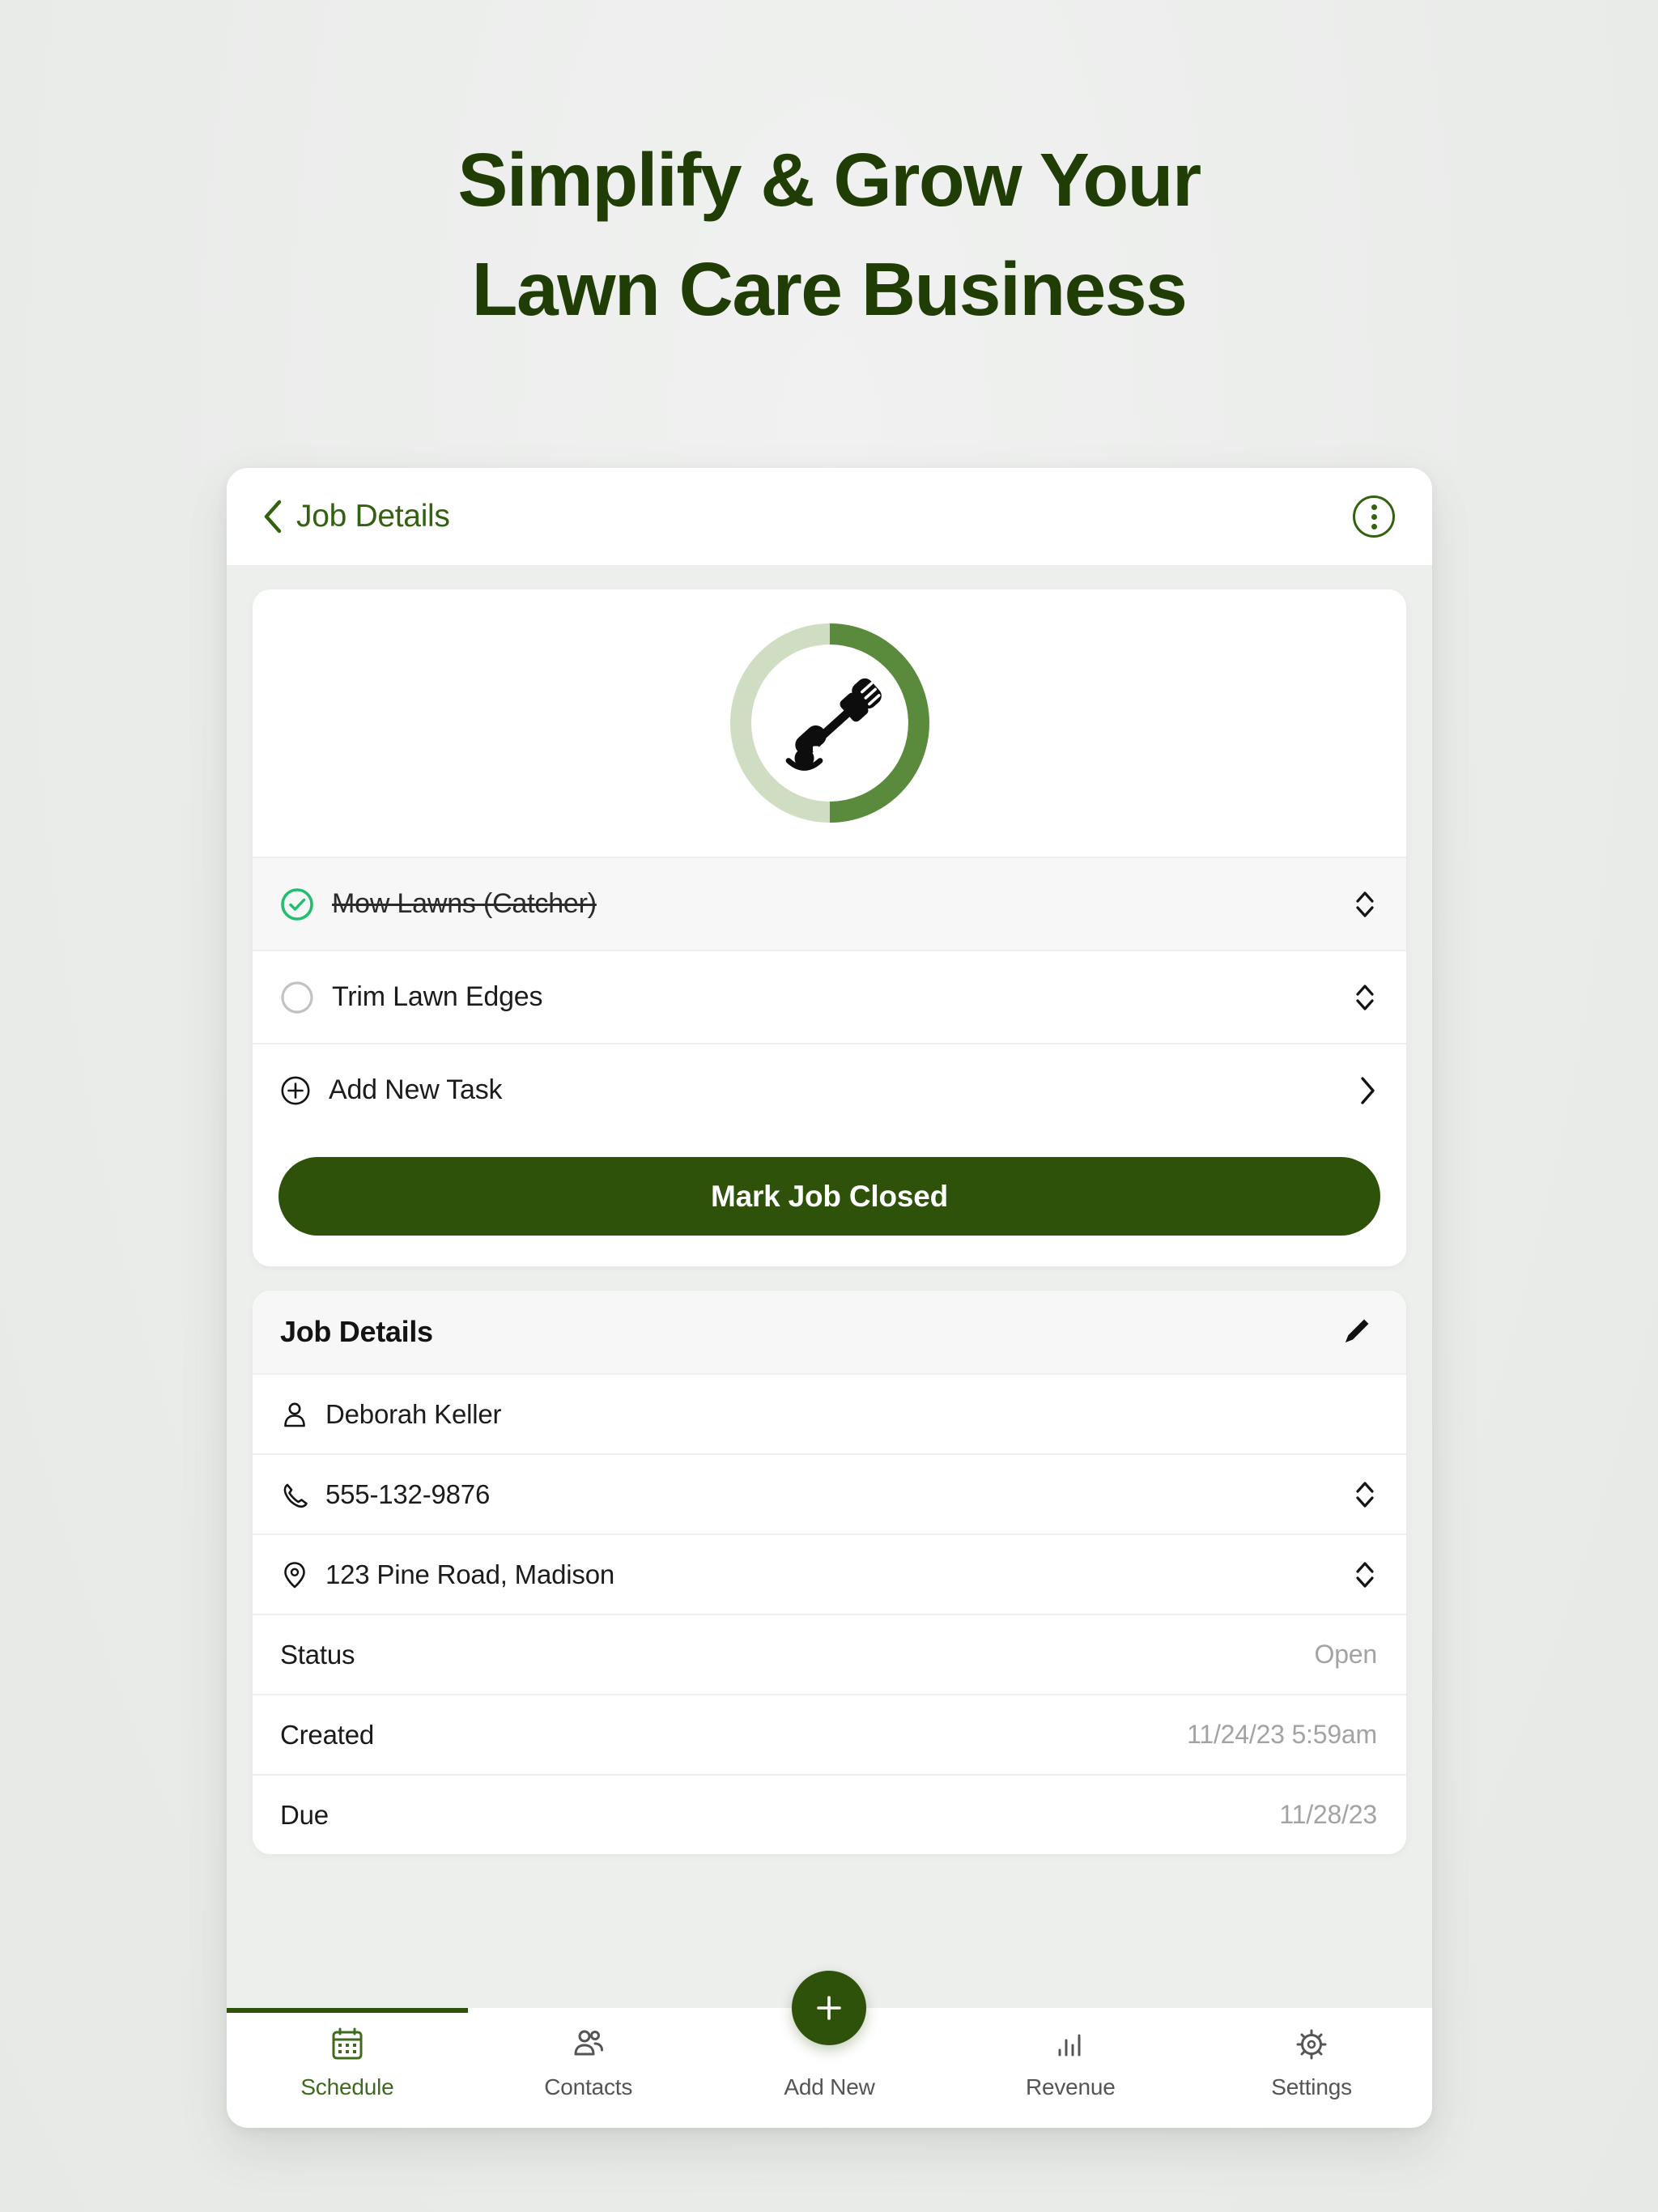 The width and height of the screenshot is (1658, 2212). What do you see at coordinates (437, 996) in the screenshot?
I see `task-label: Trim Lawn Edges` at bounding box center [437, 996].